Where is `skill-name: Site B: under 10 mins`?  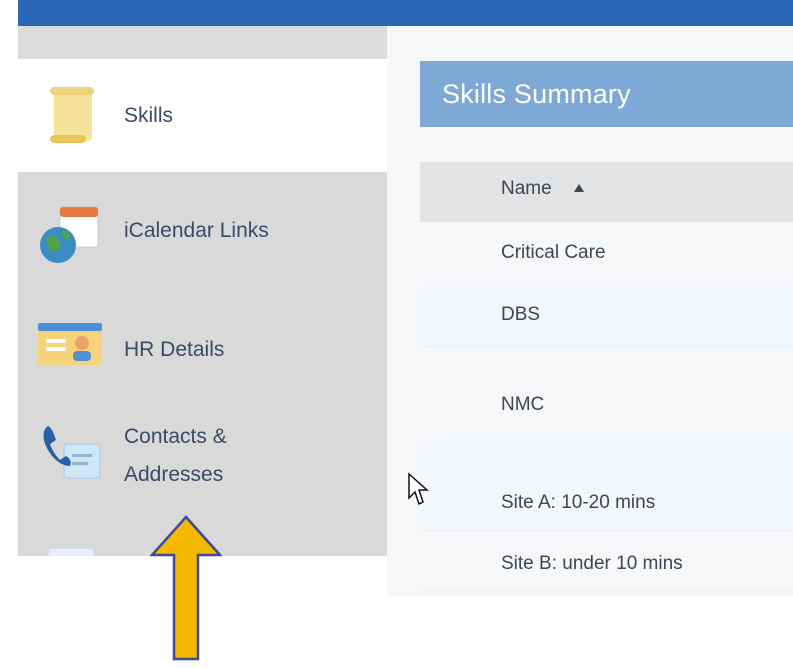 skill-name: Site B: under 10 mins is located at coordinates (592, 563).